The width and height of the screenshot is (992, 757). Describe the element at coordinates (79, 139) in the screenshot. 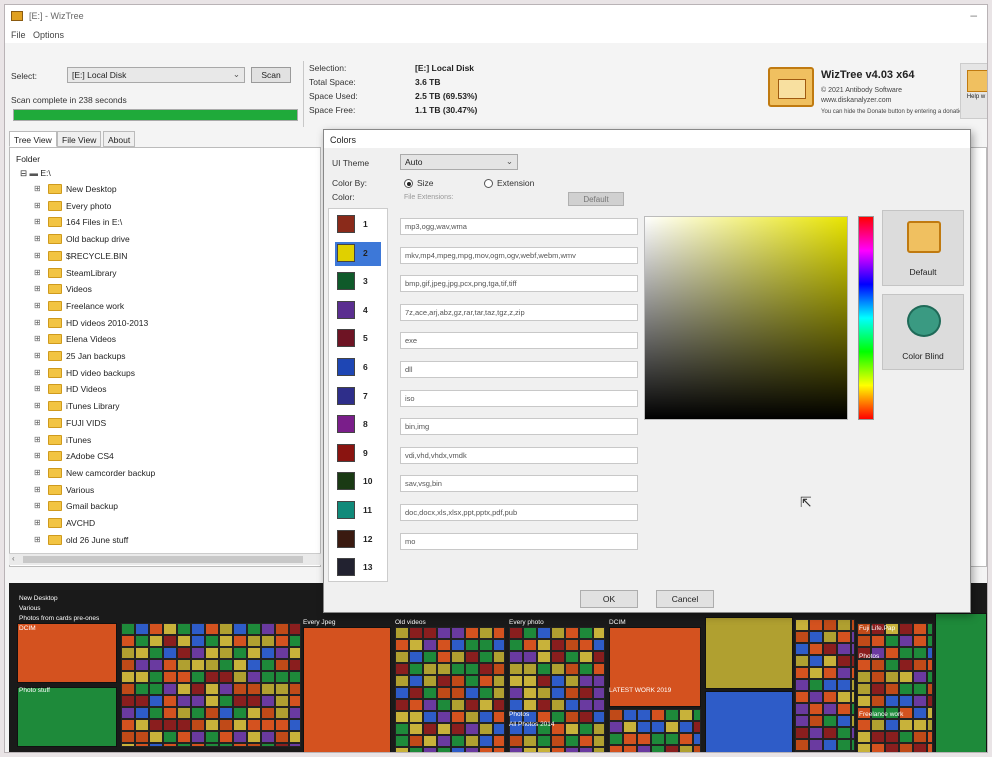

I see `tab-file-view: File View` at that location.